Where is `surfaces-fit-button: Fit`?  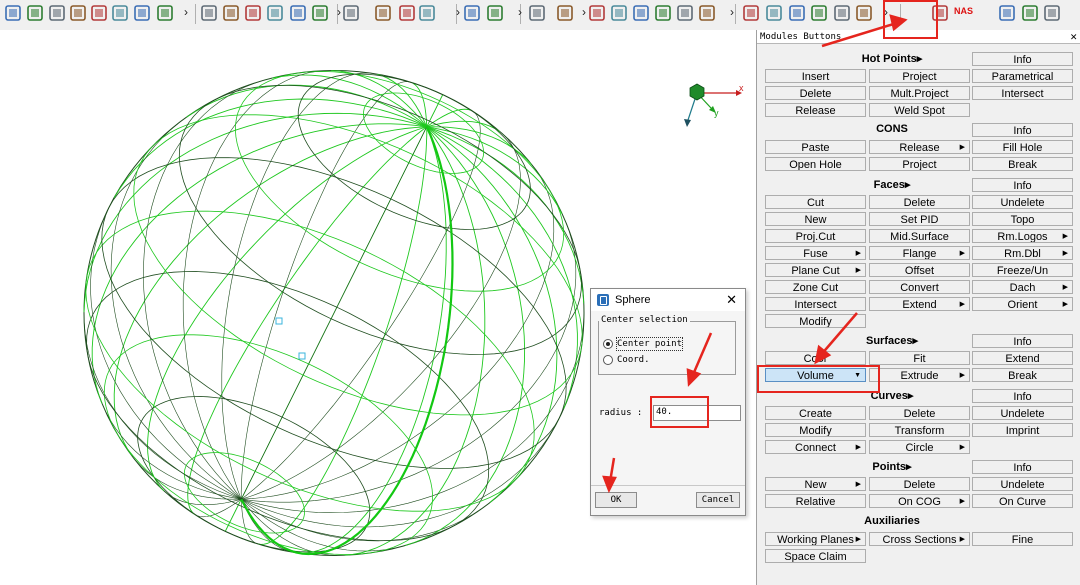 surfaces-fit-button: Fit is located at coordinates (919, 358).